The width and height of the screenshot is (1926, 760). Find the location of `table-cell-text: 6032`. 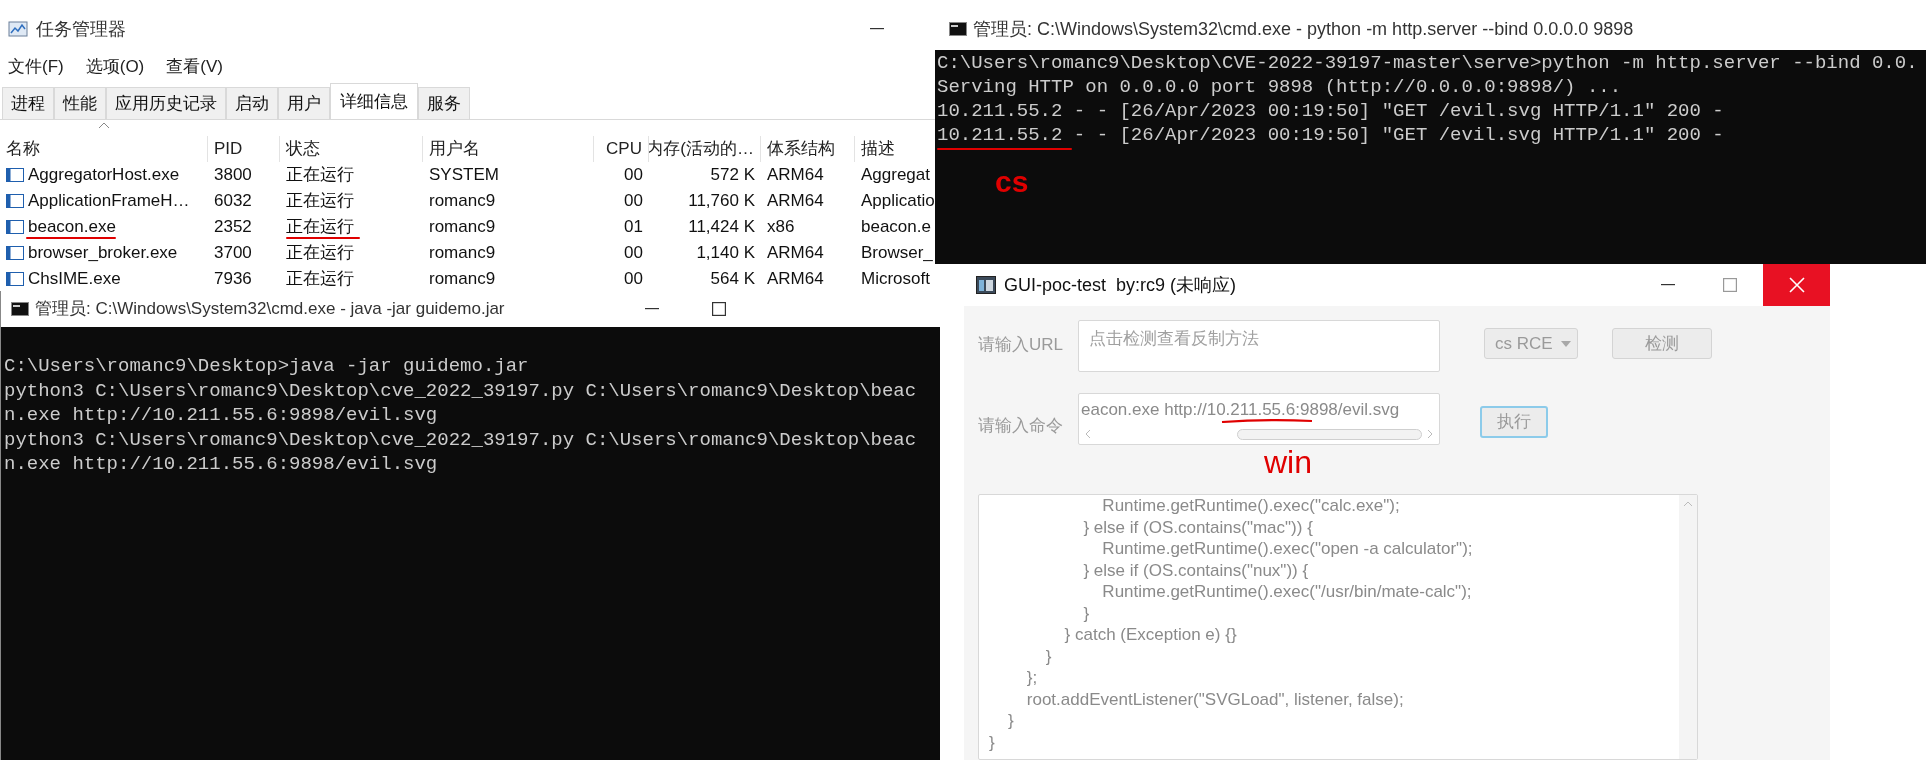

table-cell-text: 6032 is located at coordinates (233, 201).